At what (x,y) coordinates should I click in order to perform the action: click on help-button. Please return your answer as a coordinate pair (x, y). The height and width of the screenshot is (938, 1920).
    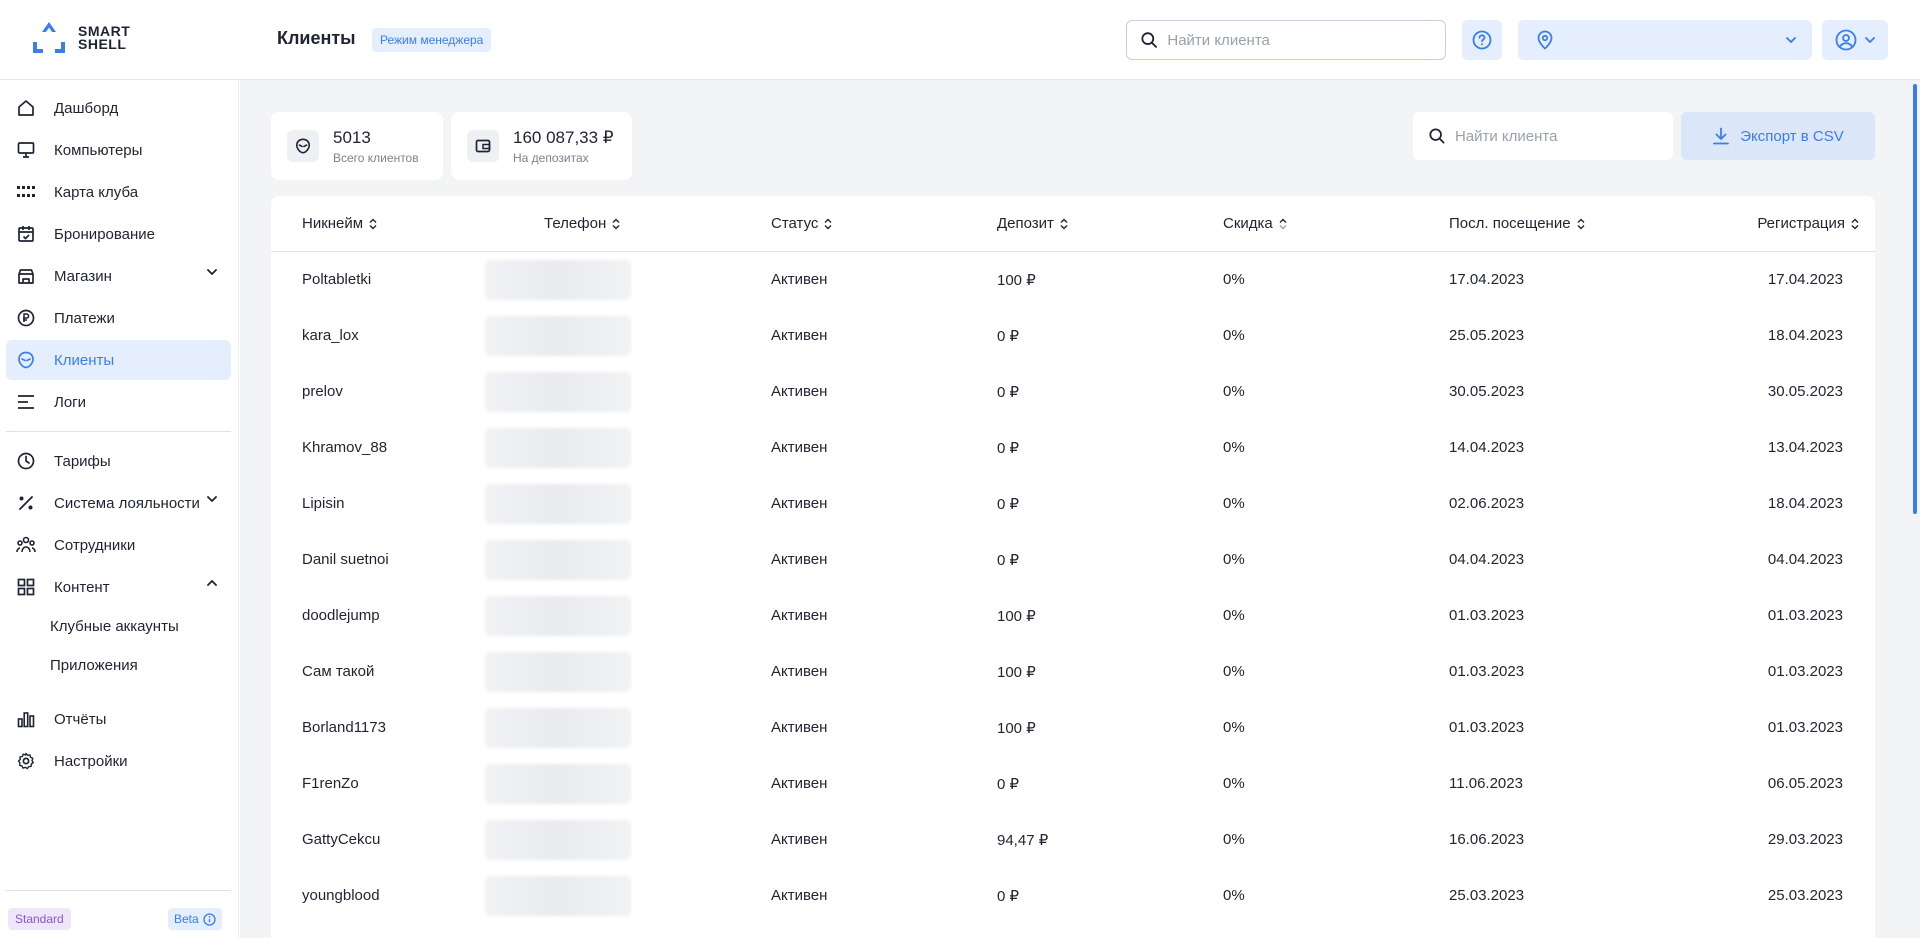
    Looking at the image, I should click on (1482, 40).